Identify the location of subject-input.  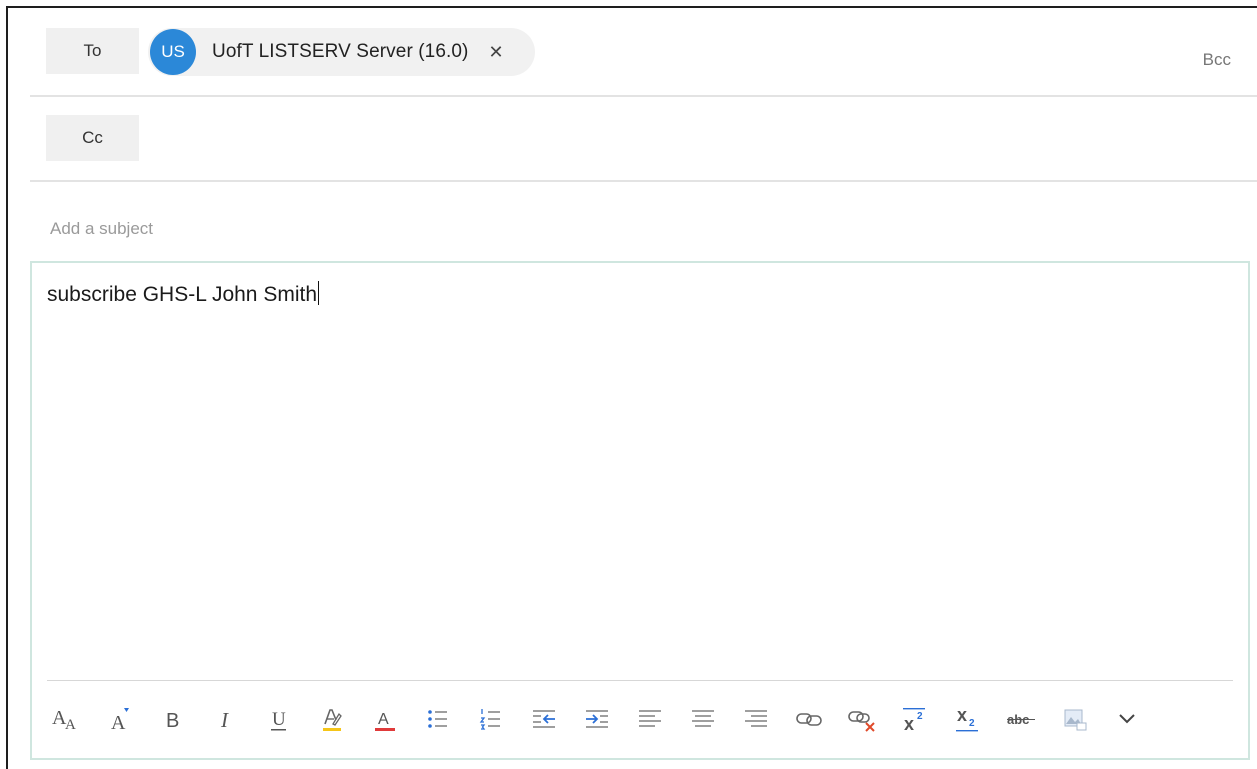
(640, 229).